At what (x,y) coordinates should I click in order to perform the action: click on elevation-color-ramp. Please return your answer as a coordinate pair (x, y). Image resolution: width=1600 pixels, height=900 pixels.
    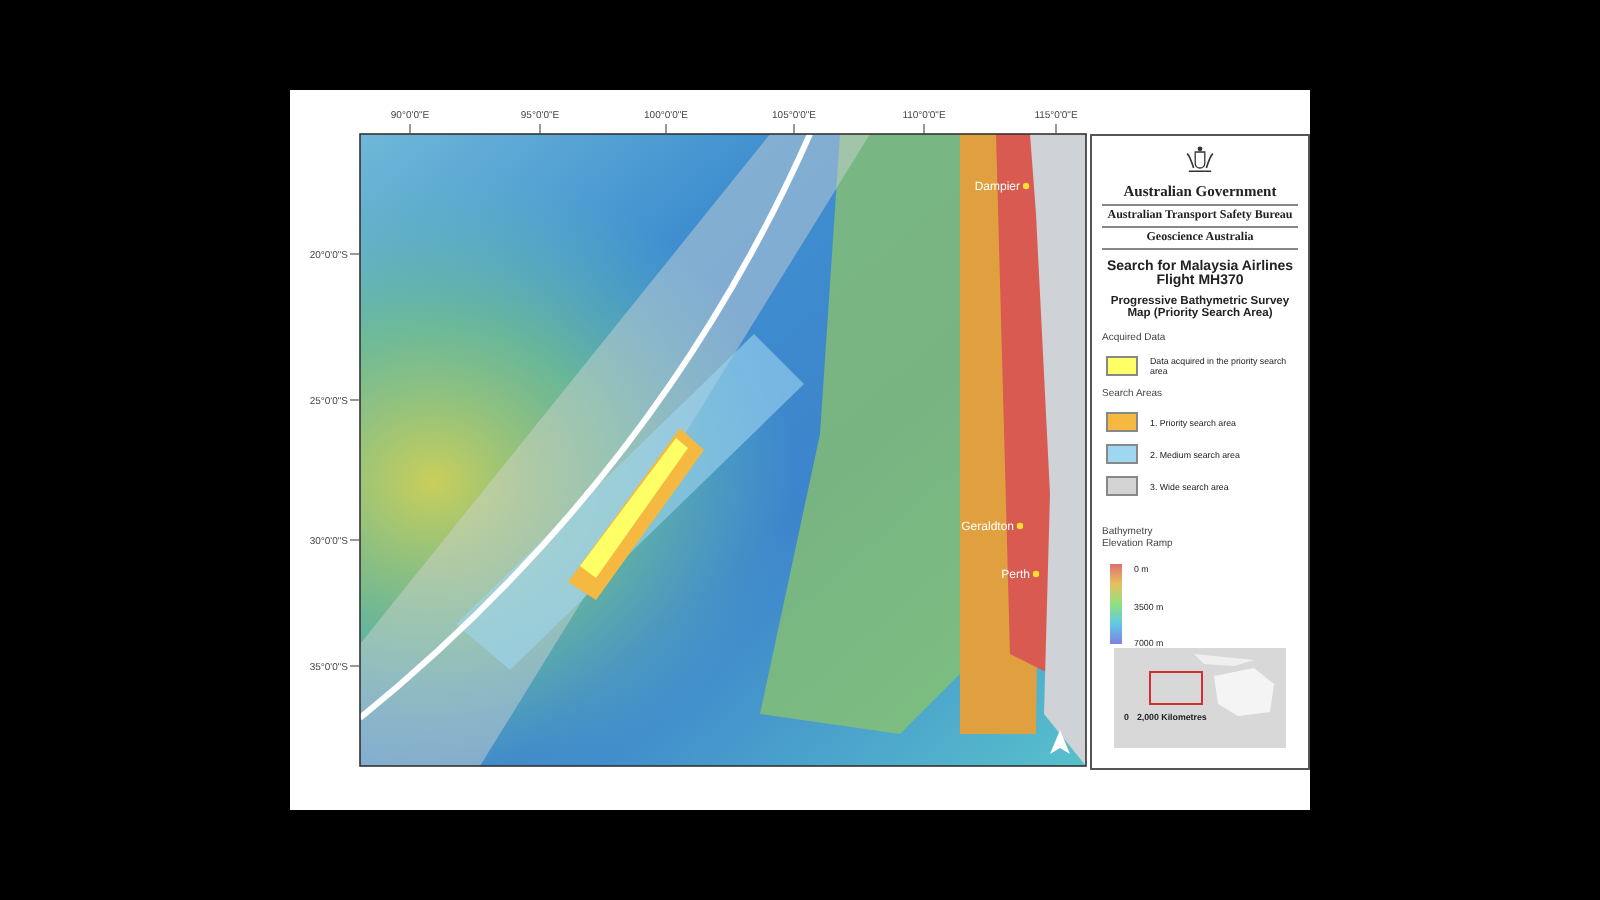
    Looking at the image, I should click on (1116, 604).